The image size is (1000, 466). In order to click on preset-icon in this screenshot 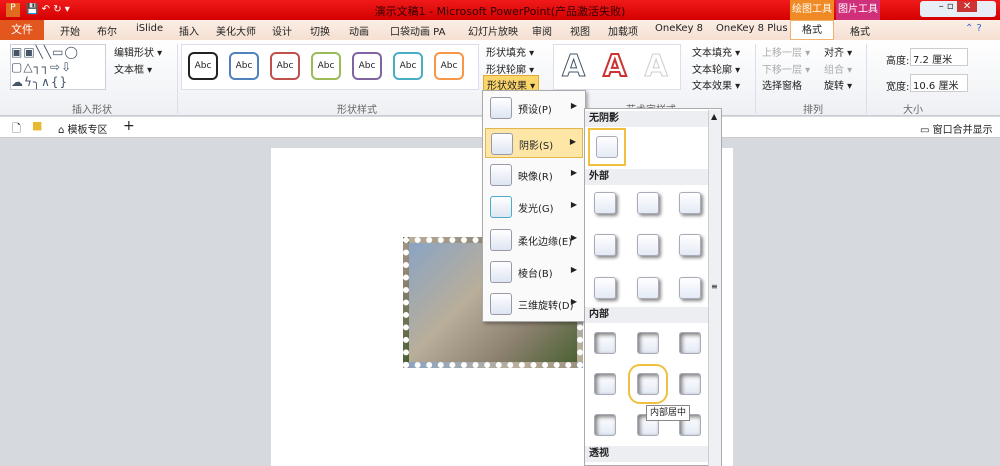, I will do `click(501, 108)`.